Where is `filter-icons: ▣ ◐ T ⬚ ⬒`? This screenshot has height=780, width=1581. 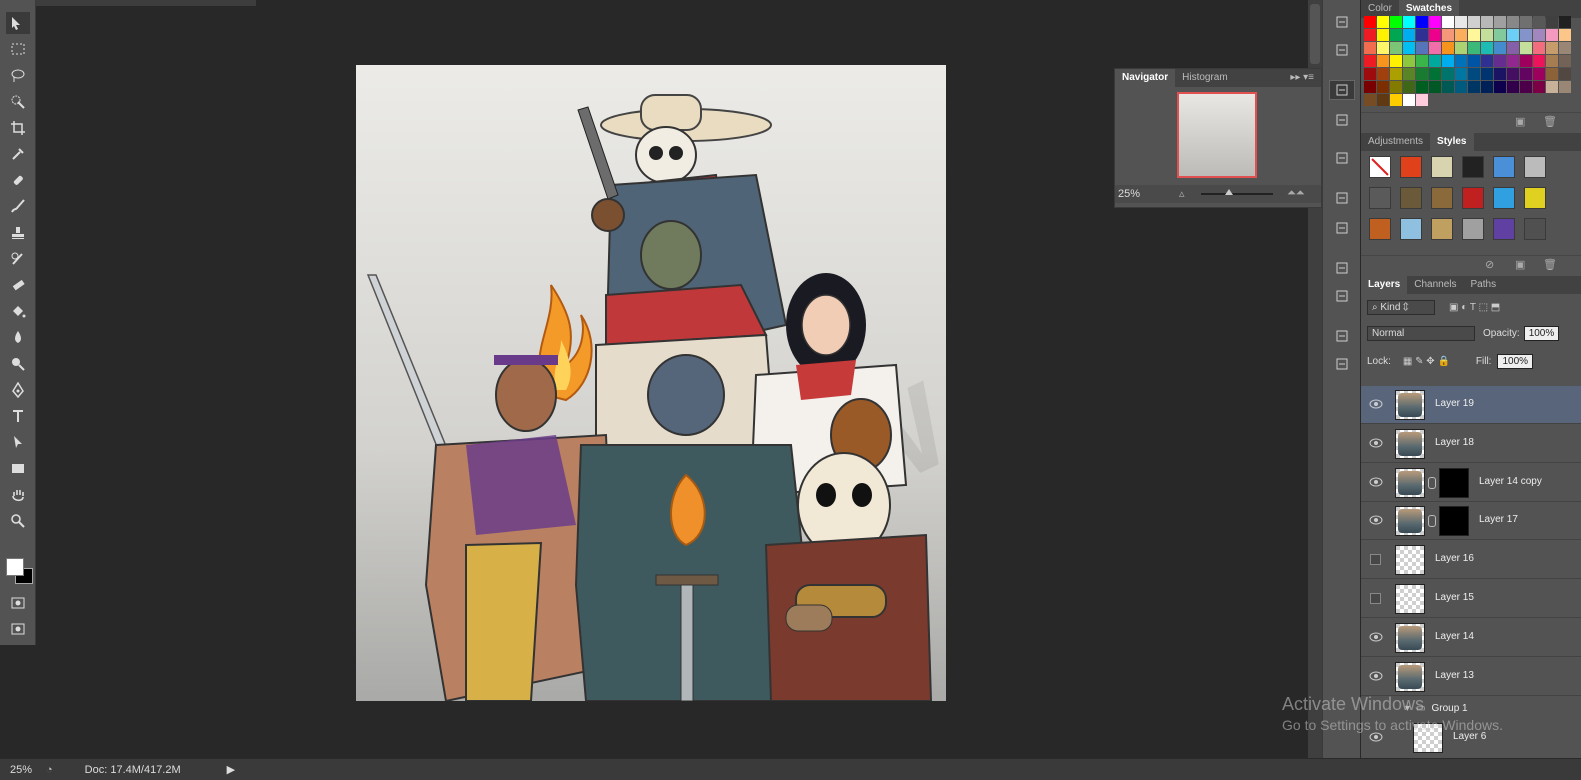
filter-icons: ▣ ◐ T ⬚ ⬒ is located at coordinates (1474, 307).